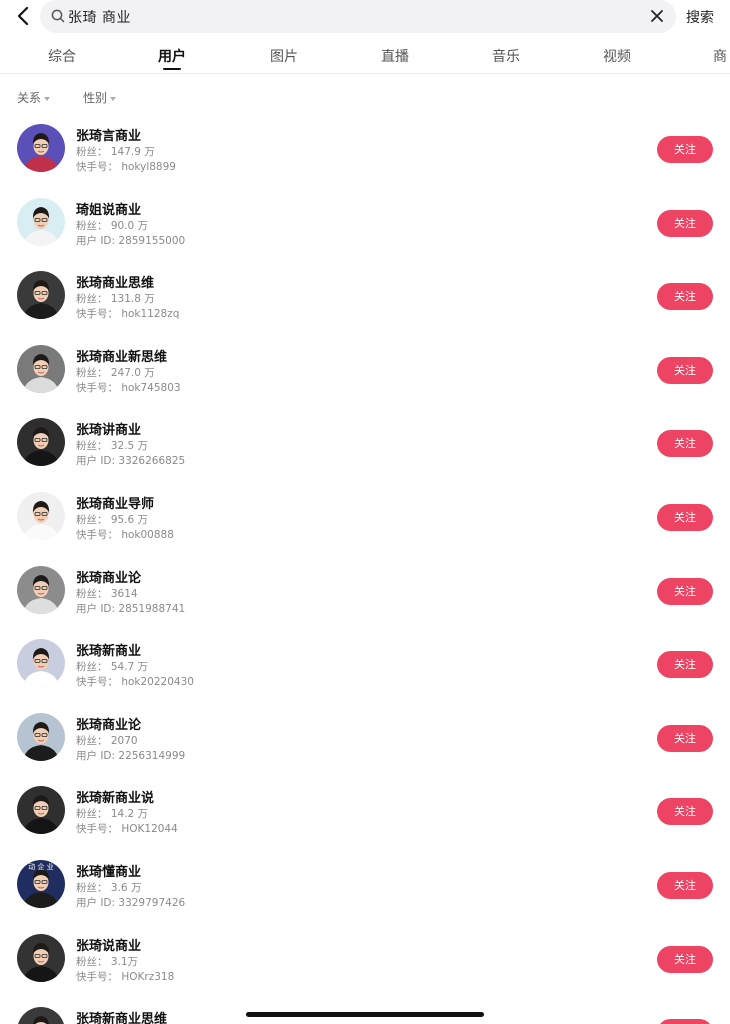  What do you see at coordinates (720, 56) in the screenshot?
I see `tab-shop: 商` at bounding box center [720, 56].